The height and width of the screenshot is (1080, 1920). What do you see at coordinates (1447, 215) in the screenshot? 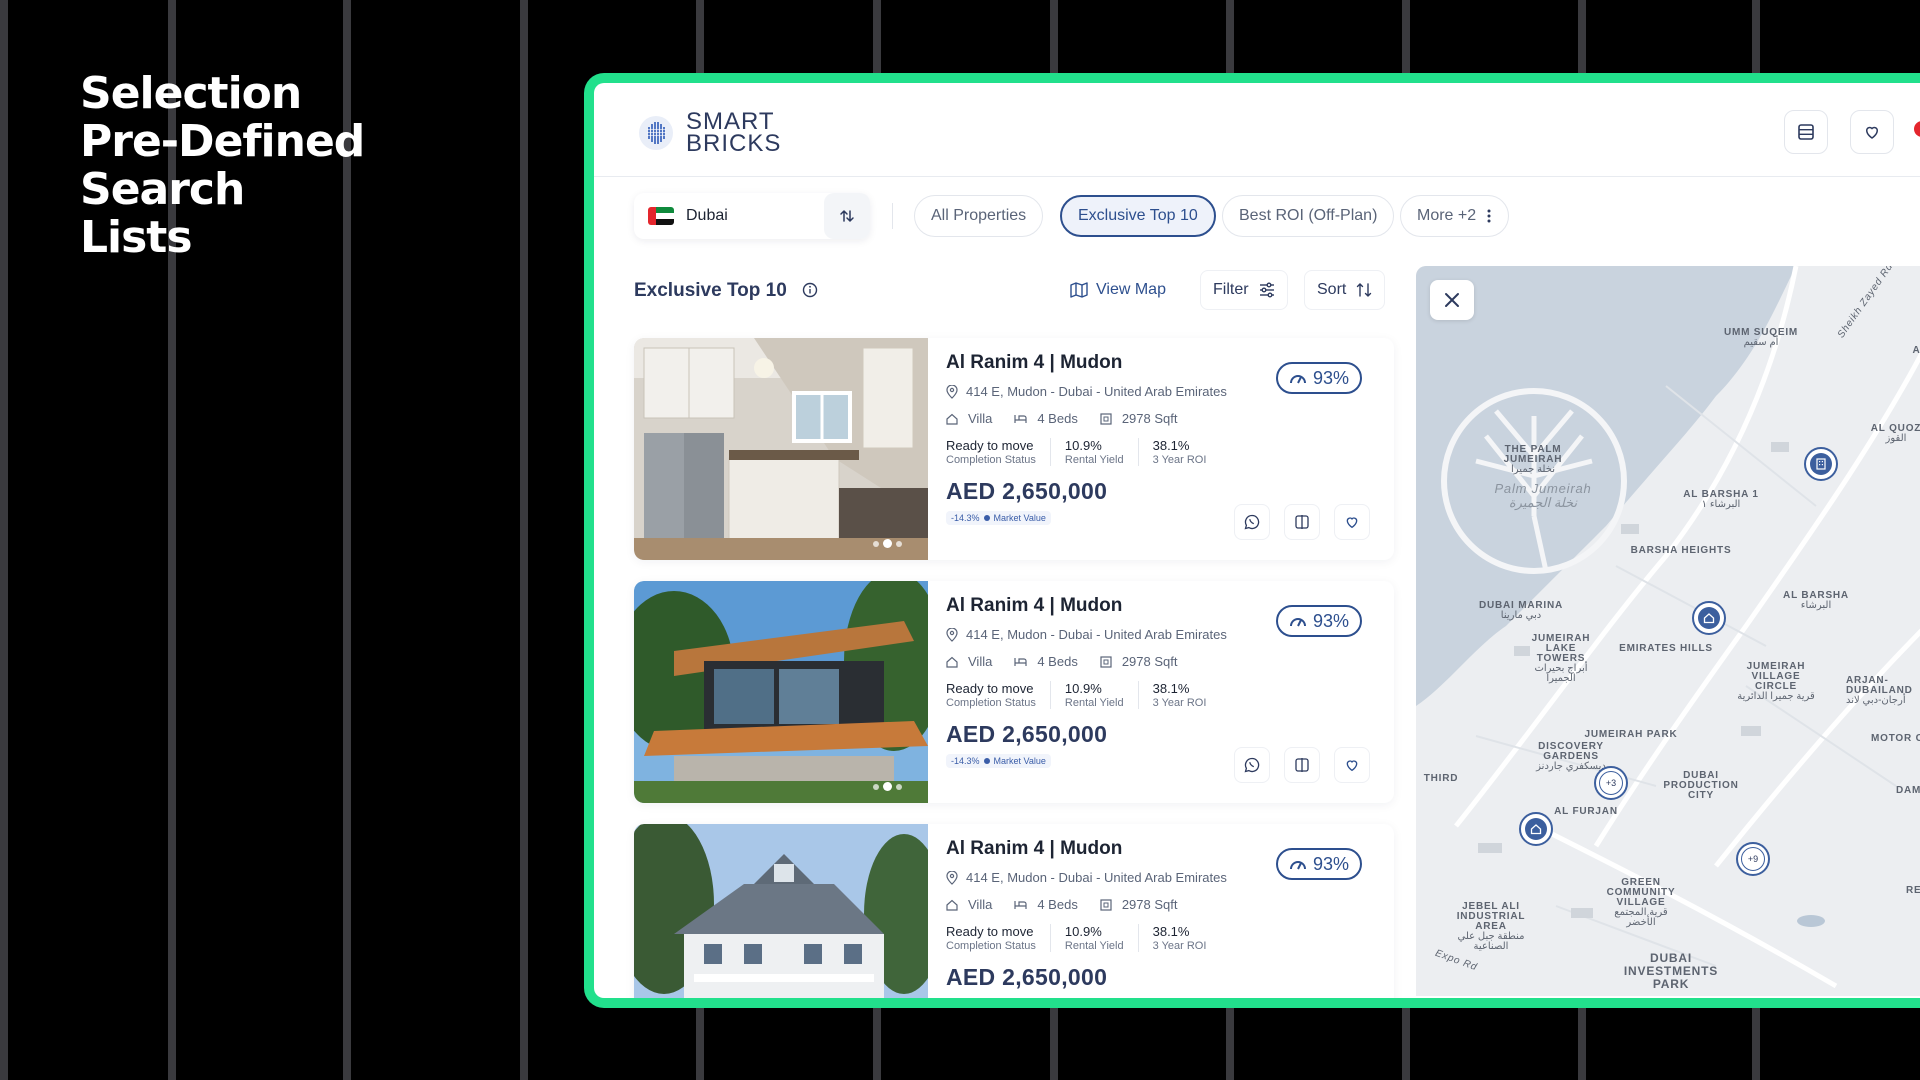
I see `chip-label: More +2` at bounding box center [1447, 215].